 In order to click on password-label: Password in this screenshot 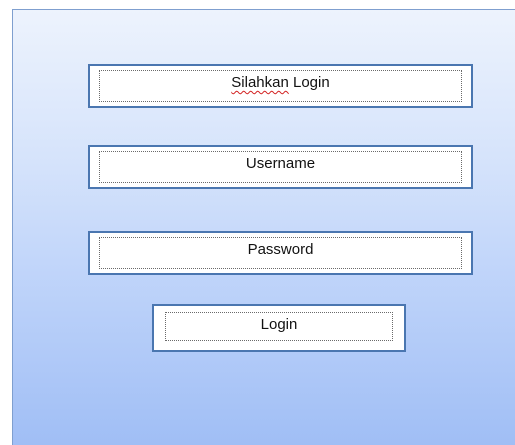, I will do `click(280, 253)`.